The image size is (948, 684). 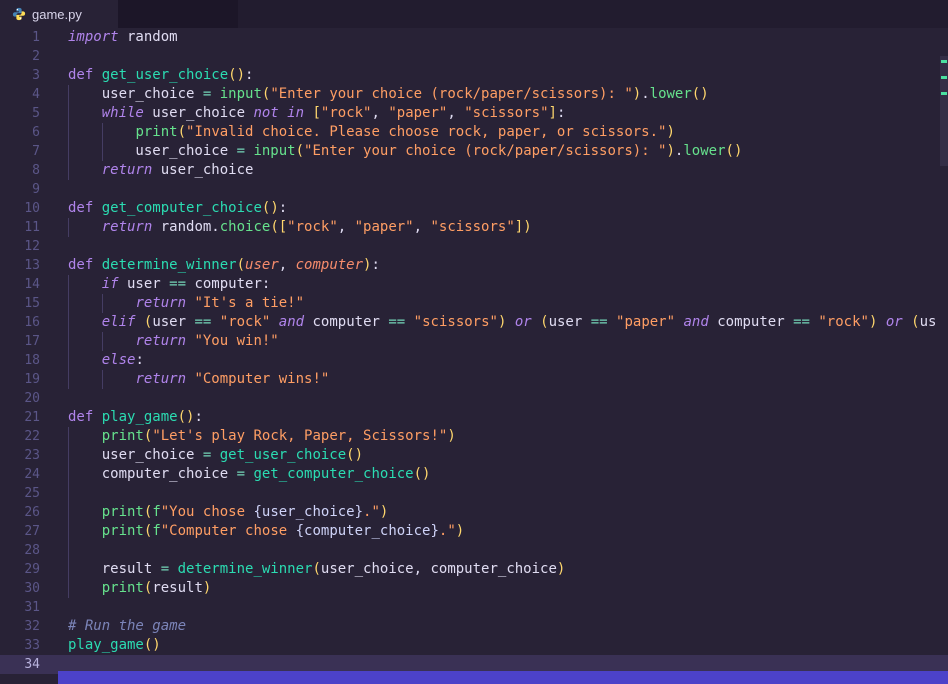 I want to click on line-number: 27, so click(x=20, y=531).